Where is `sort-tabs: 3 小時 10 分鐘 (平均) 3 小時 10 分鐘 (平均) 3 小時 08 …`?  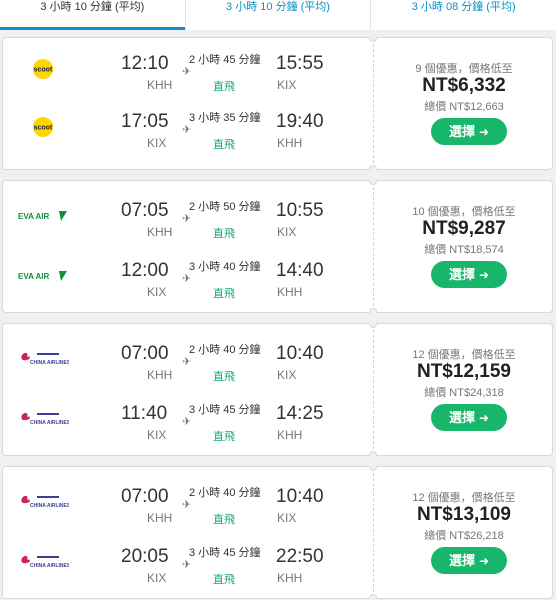
sort-tabs: 3 小時 10 分鐘 (平均) 3 小時 10 分鐘 (平均) 3 小時 08 … is located at coordinates (278, 15).